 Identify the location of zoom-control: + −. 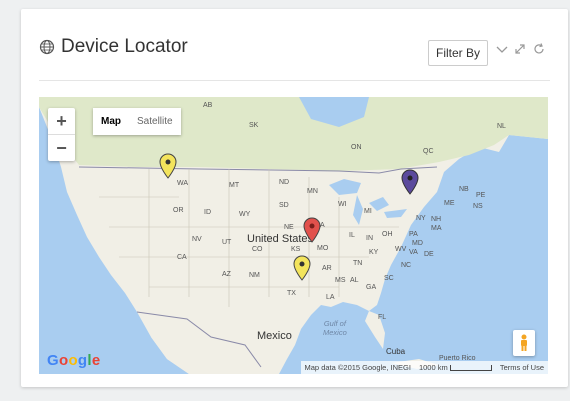
(61, 134).